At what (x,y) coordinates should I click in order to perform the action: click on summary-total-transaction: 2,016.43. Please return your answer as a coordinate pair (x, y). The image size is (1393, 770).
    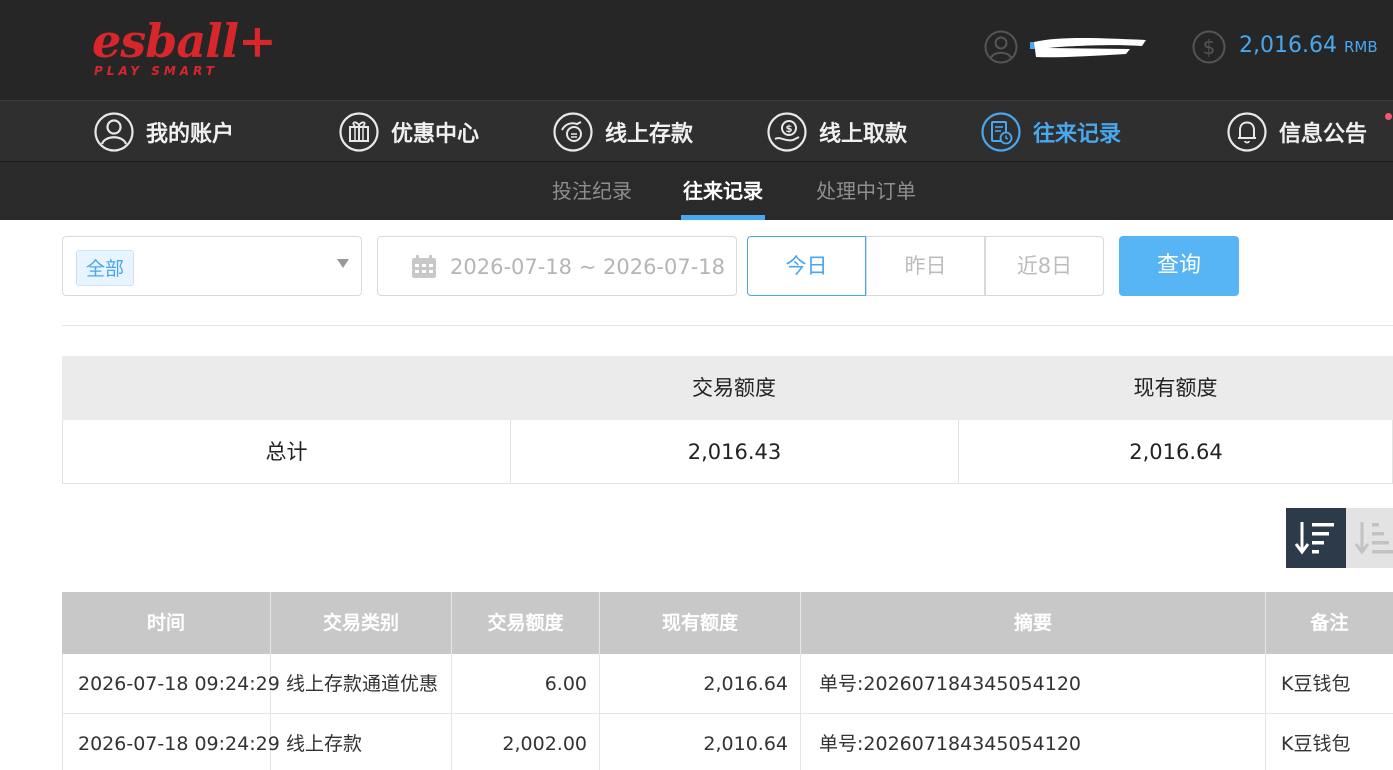
    Looking at the image, I should click on (734, 452).